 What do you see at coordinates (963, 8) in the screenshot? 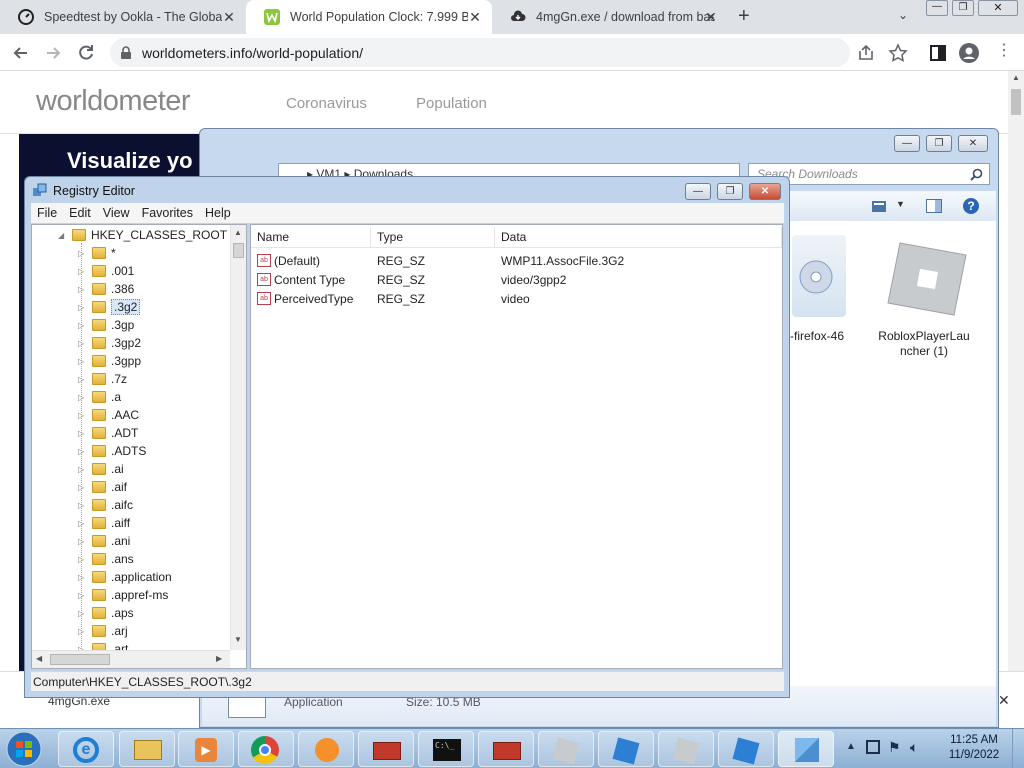
I see `restore-icon: ❐` at bounding box center [963, 8].